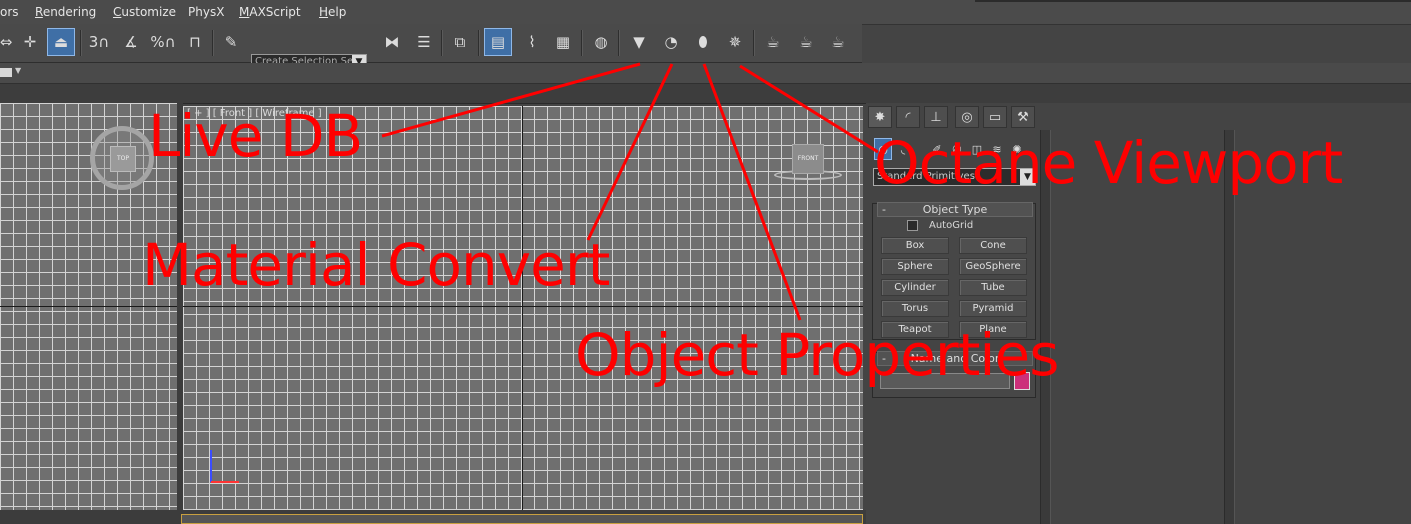  I want to click on spinner-snap-icon: ⊓, so click(195, 42).